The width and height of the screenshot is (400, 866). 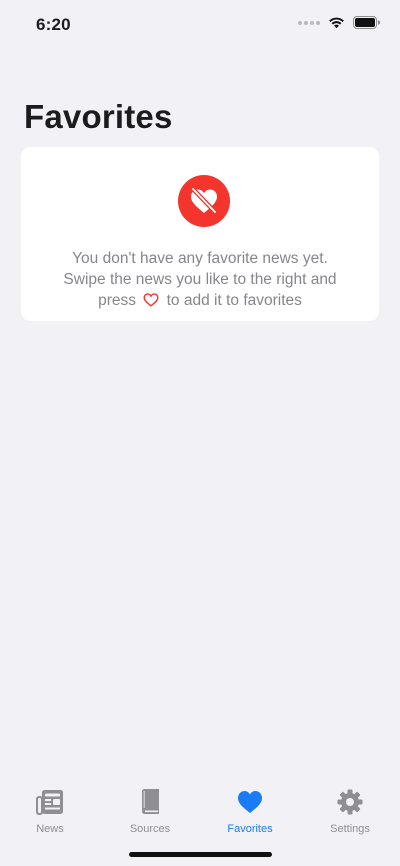 I want to click on cellular-signal-icon, so click(x=309, y=22).